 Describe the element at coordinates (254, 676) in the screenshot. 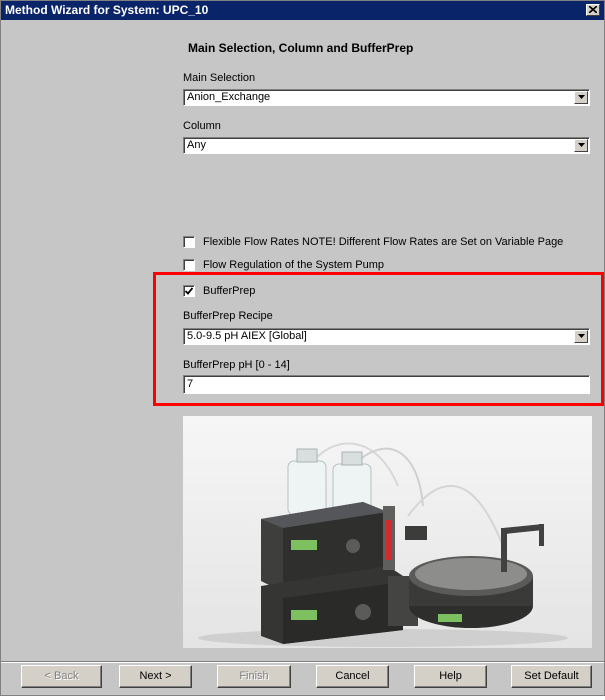

I see `finish-button: Finish` at that location.